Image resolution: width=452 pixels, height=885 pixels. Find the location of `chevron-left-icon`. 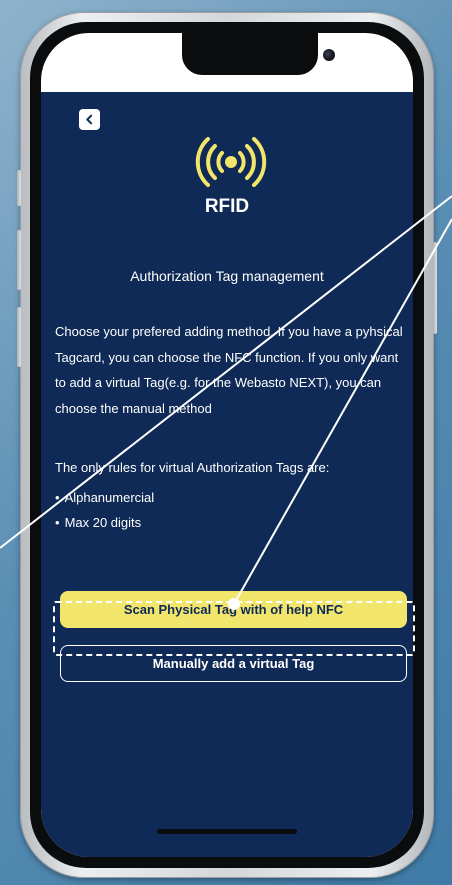

chevron-left-icon is located at coordinates (89, 119).